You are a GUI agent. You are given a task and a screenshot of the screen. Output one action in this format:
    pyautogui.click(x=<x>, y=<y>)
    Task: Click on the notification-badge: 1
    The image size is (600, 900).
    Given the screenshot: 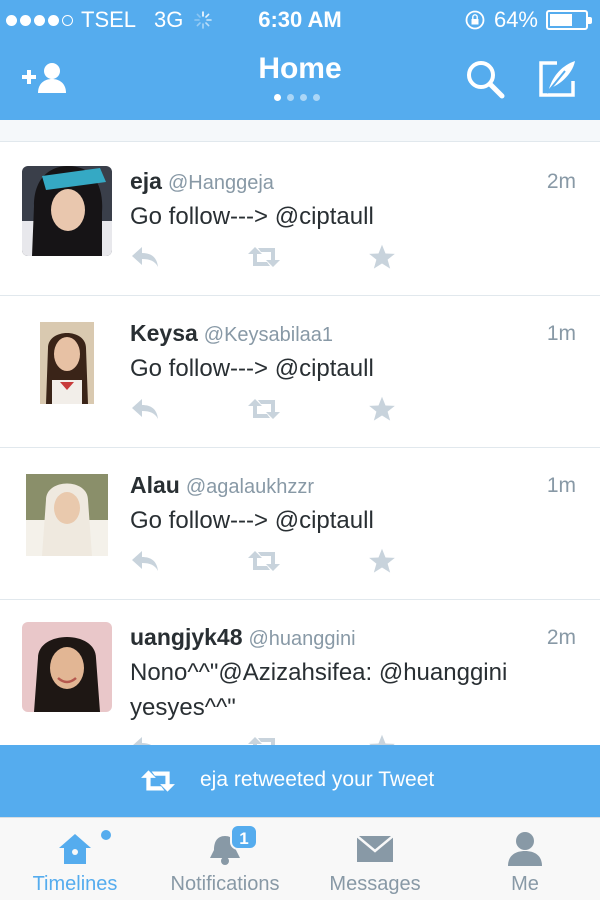 What is the action you would take?
    pyautogui.click(x=244, y=837)
    